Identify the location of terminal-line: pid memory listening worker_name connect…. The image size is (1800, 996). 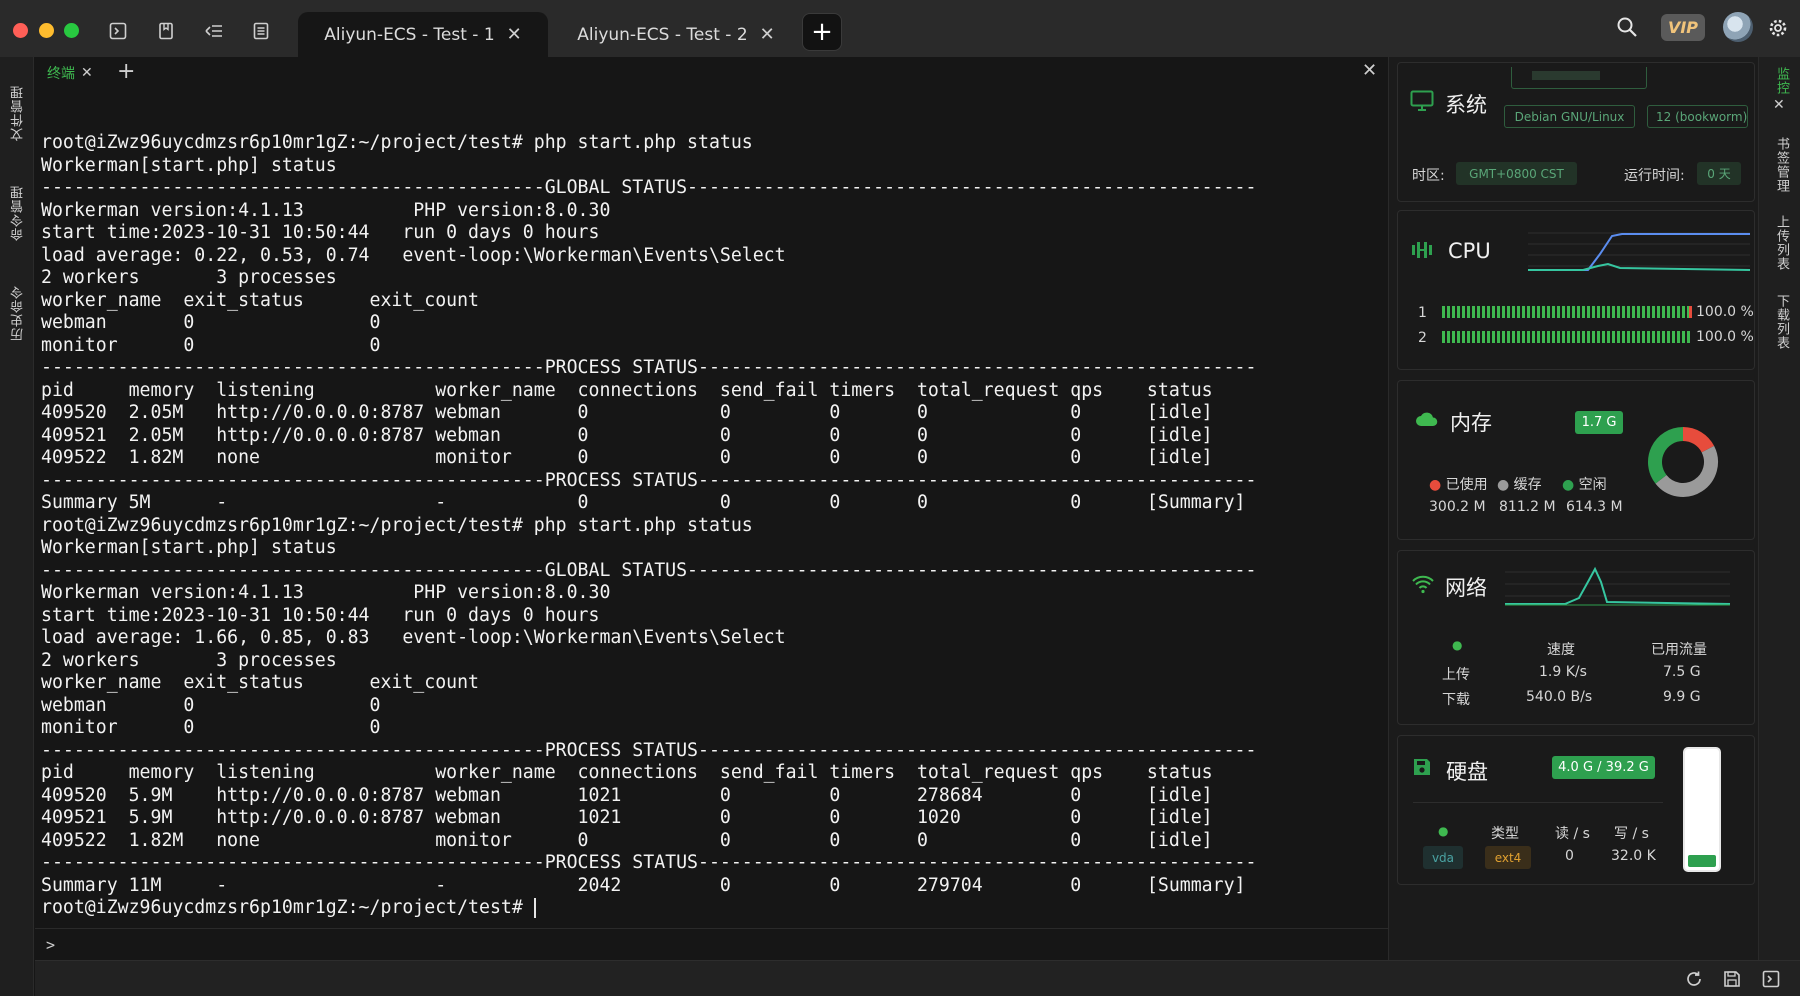
(627, 390).